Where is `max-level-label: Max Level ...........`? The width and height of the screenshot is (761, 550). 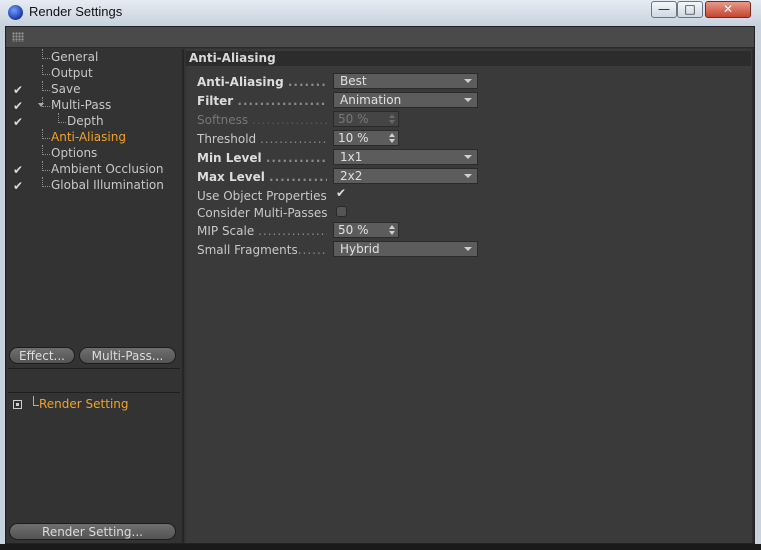
max-level-label: Max Level ........... is located at coordinates (262, 177).